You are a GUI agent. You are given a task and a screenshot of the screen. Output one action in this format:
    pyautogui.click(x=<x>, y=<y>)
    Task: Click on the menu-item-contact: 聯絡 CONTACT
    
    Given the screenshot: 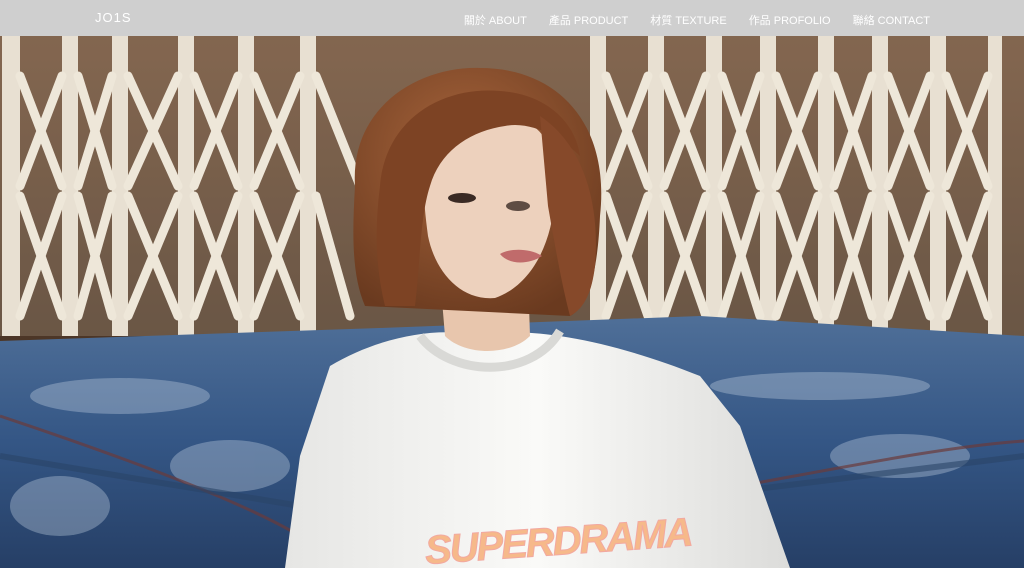 What is the action you would take?
    pyautogui.click(x=891, y=20)
    